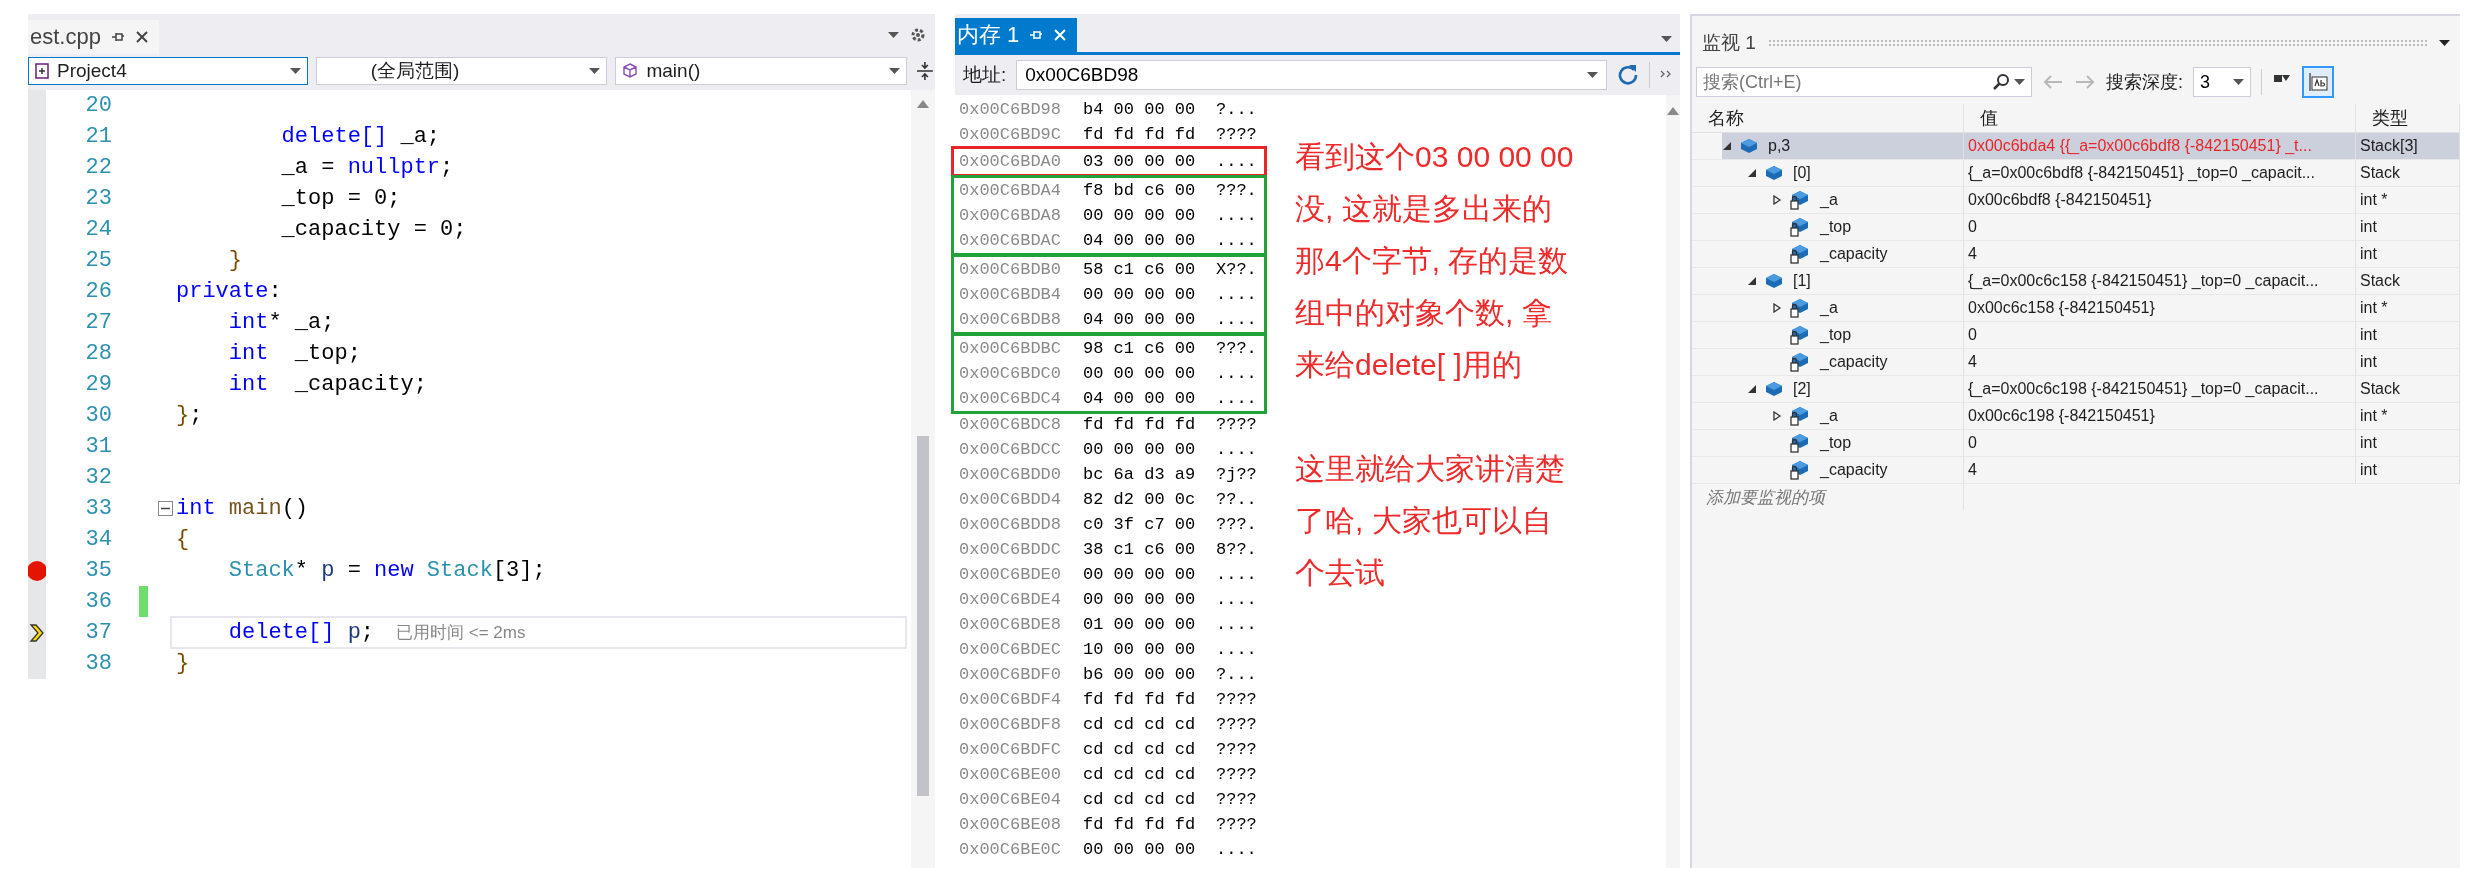 The width and height of the screenshot is (2476, 882). I want to click on memory-bytes: 98 c1 c6 00, so click(1140, 348).